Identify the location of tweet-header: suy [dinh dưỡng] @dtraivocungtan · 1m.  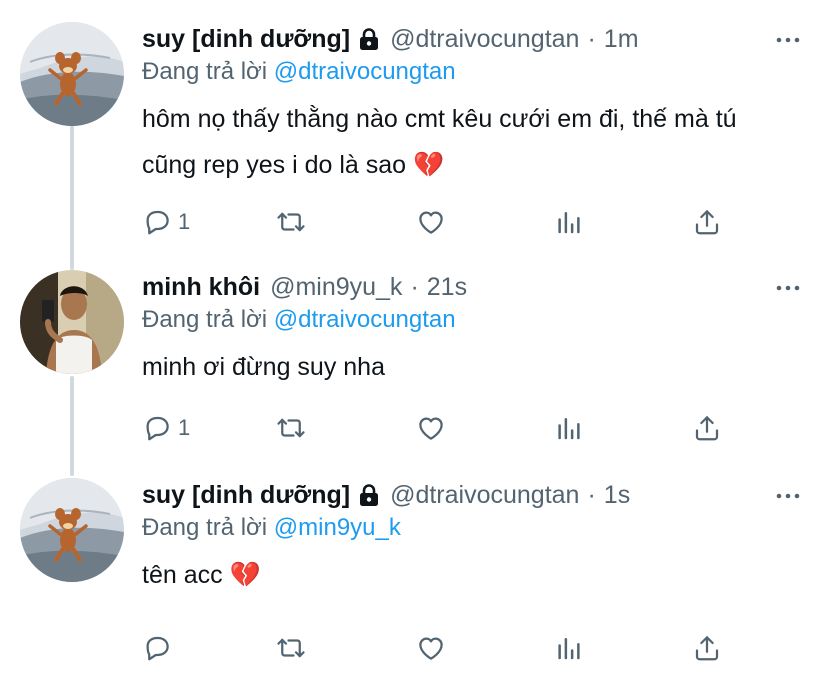
(390, 39).